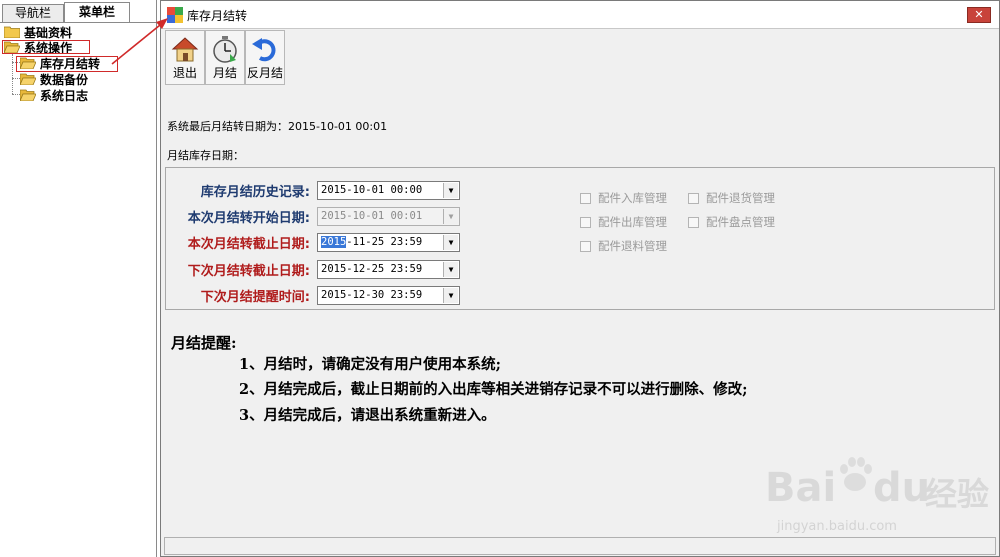 This screenshot has height=557, width=1000. I want to click on selected-year-text: 2015, so click(334, 242).